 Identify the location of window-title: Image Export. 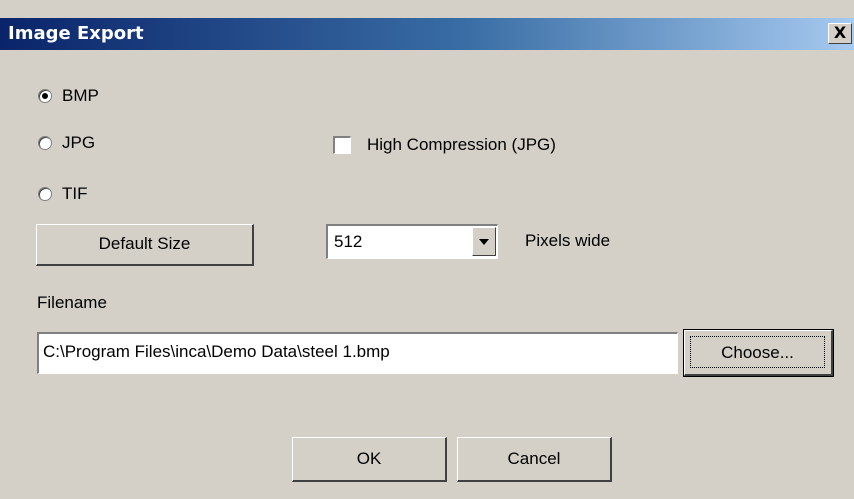
(76, 33).